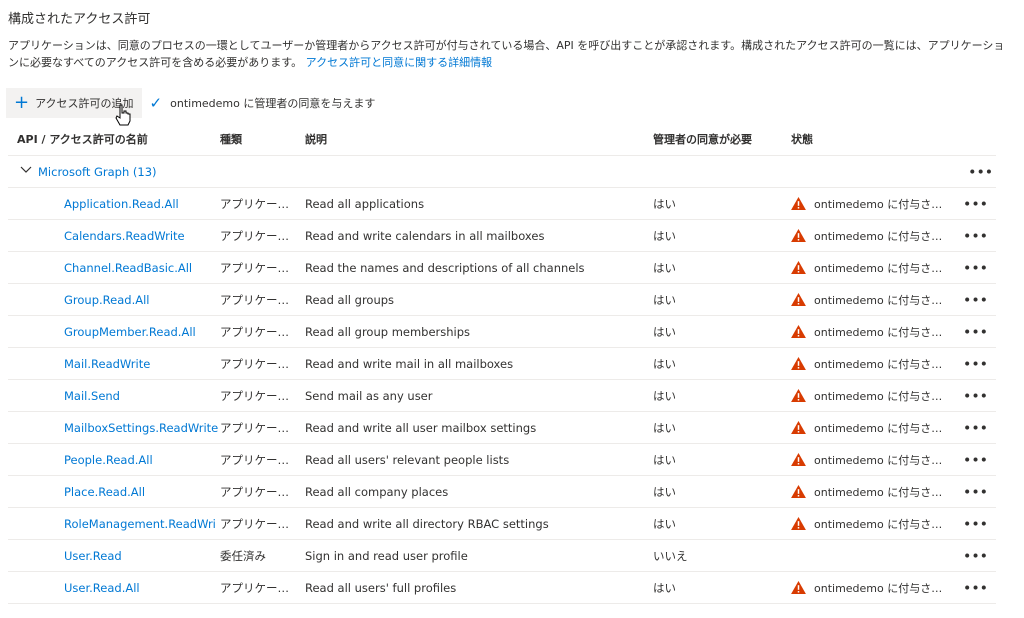 The height and width of the screenshot is (618, 1024). I want to click on chevron-down-icon, so click(27, 171).